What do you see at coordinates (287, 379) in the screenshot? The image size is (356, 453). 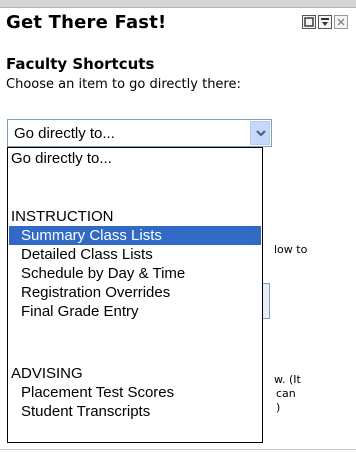 I see `obscured-text: w. (It` at bounding box center [287, 379].